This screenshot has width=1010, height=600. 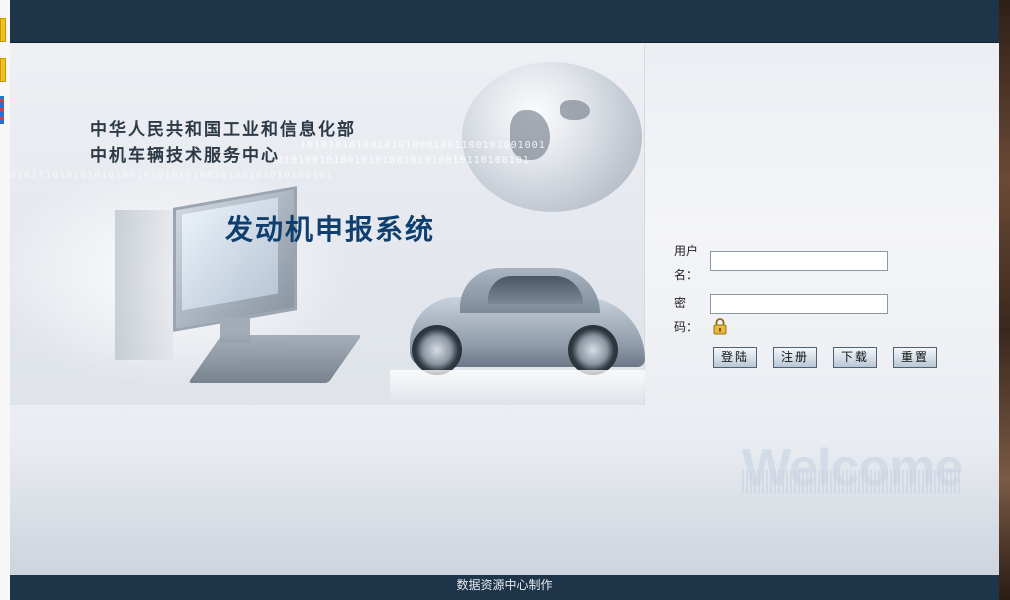 I want to click on lock-icon, so click(x=720, y=326).